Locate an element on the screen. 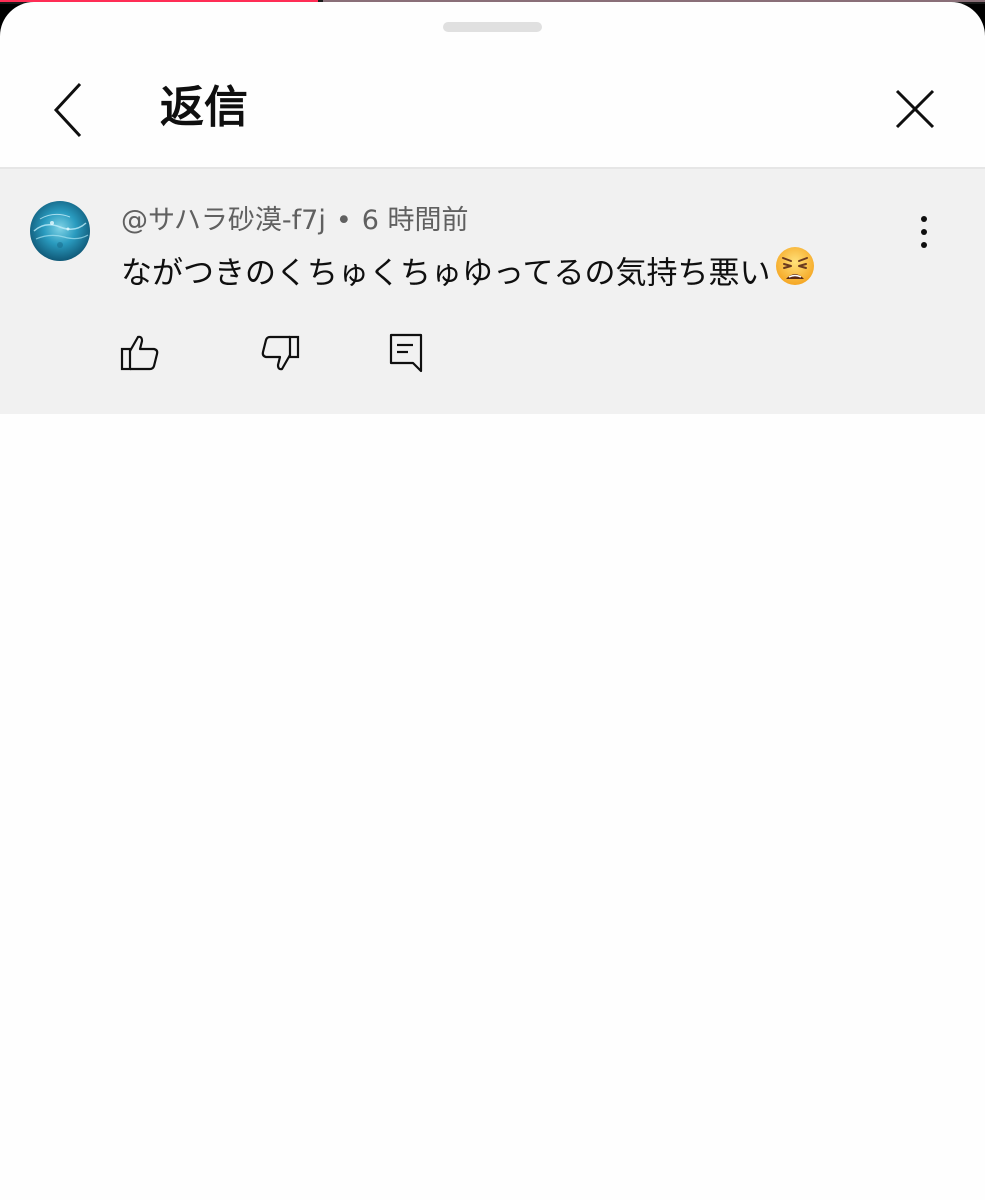 Image resolution: width=985 pixels, height=1200 pixels. thumbs-down-icon is located at coordinates (280, 353).